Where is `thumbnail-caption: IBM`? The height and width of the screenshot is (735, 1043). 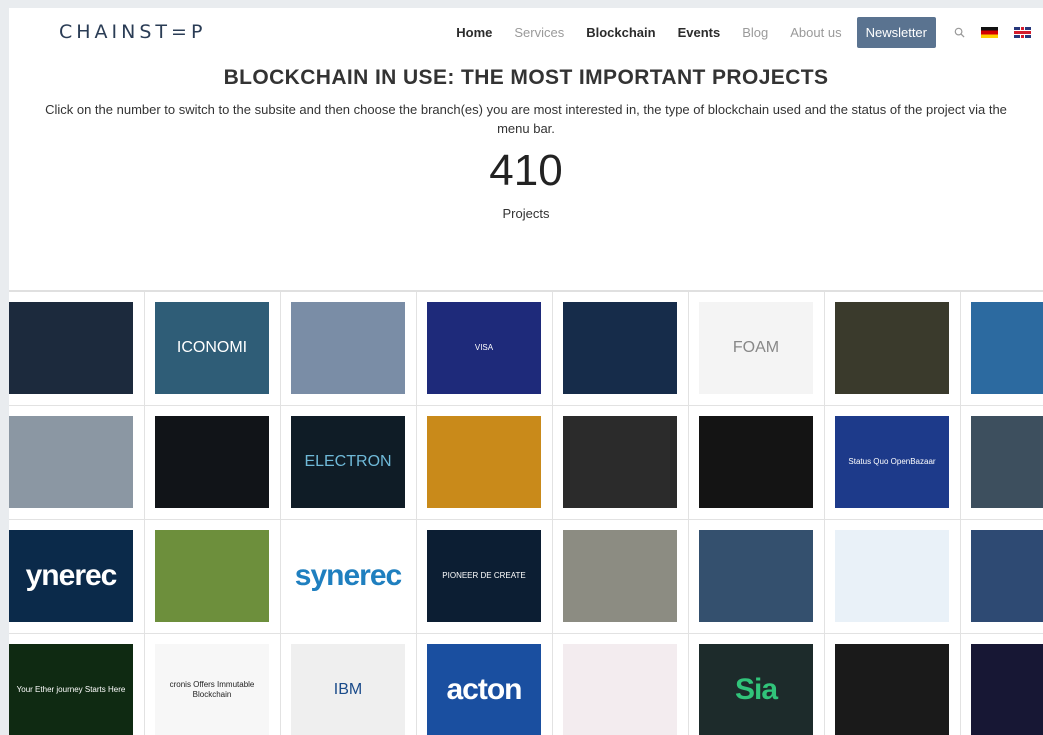 thumbnail-caption: IBM is located at coordinates (348, 689).